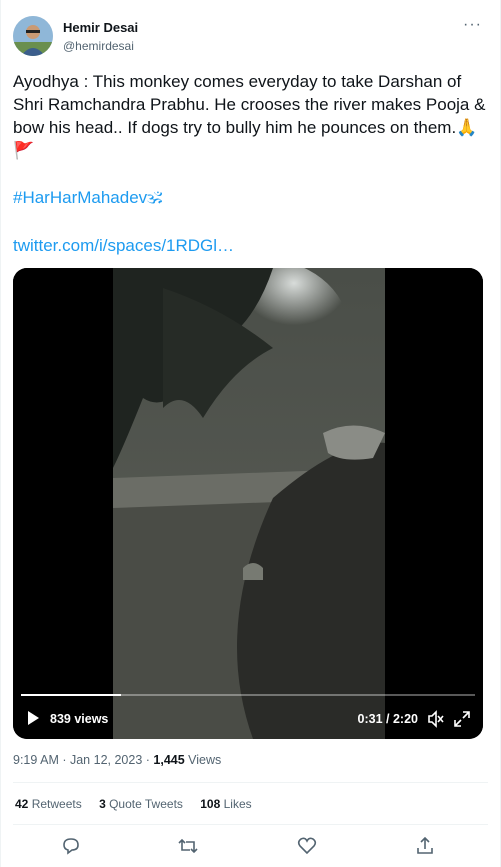 The image size is (501, 867). Describe the element at coordinates (189, 848) in the screenshot. I see `retweet-icon` at that location.